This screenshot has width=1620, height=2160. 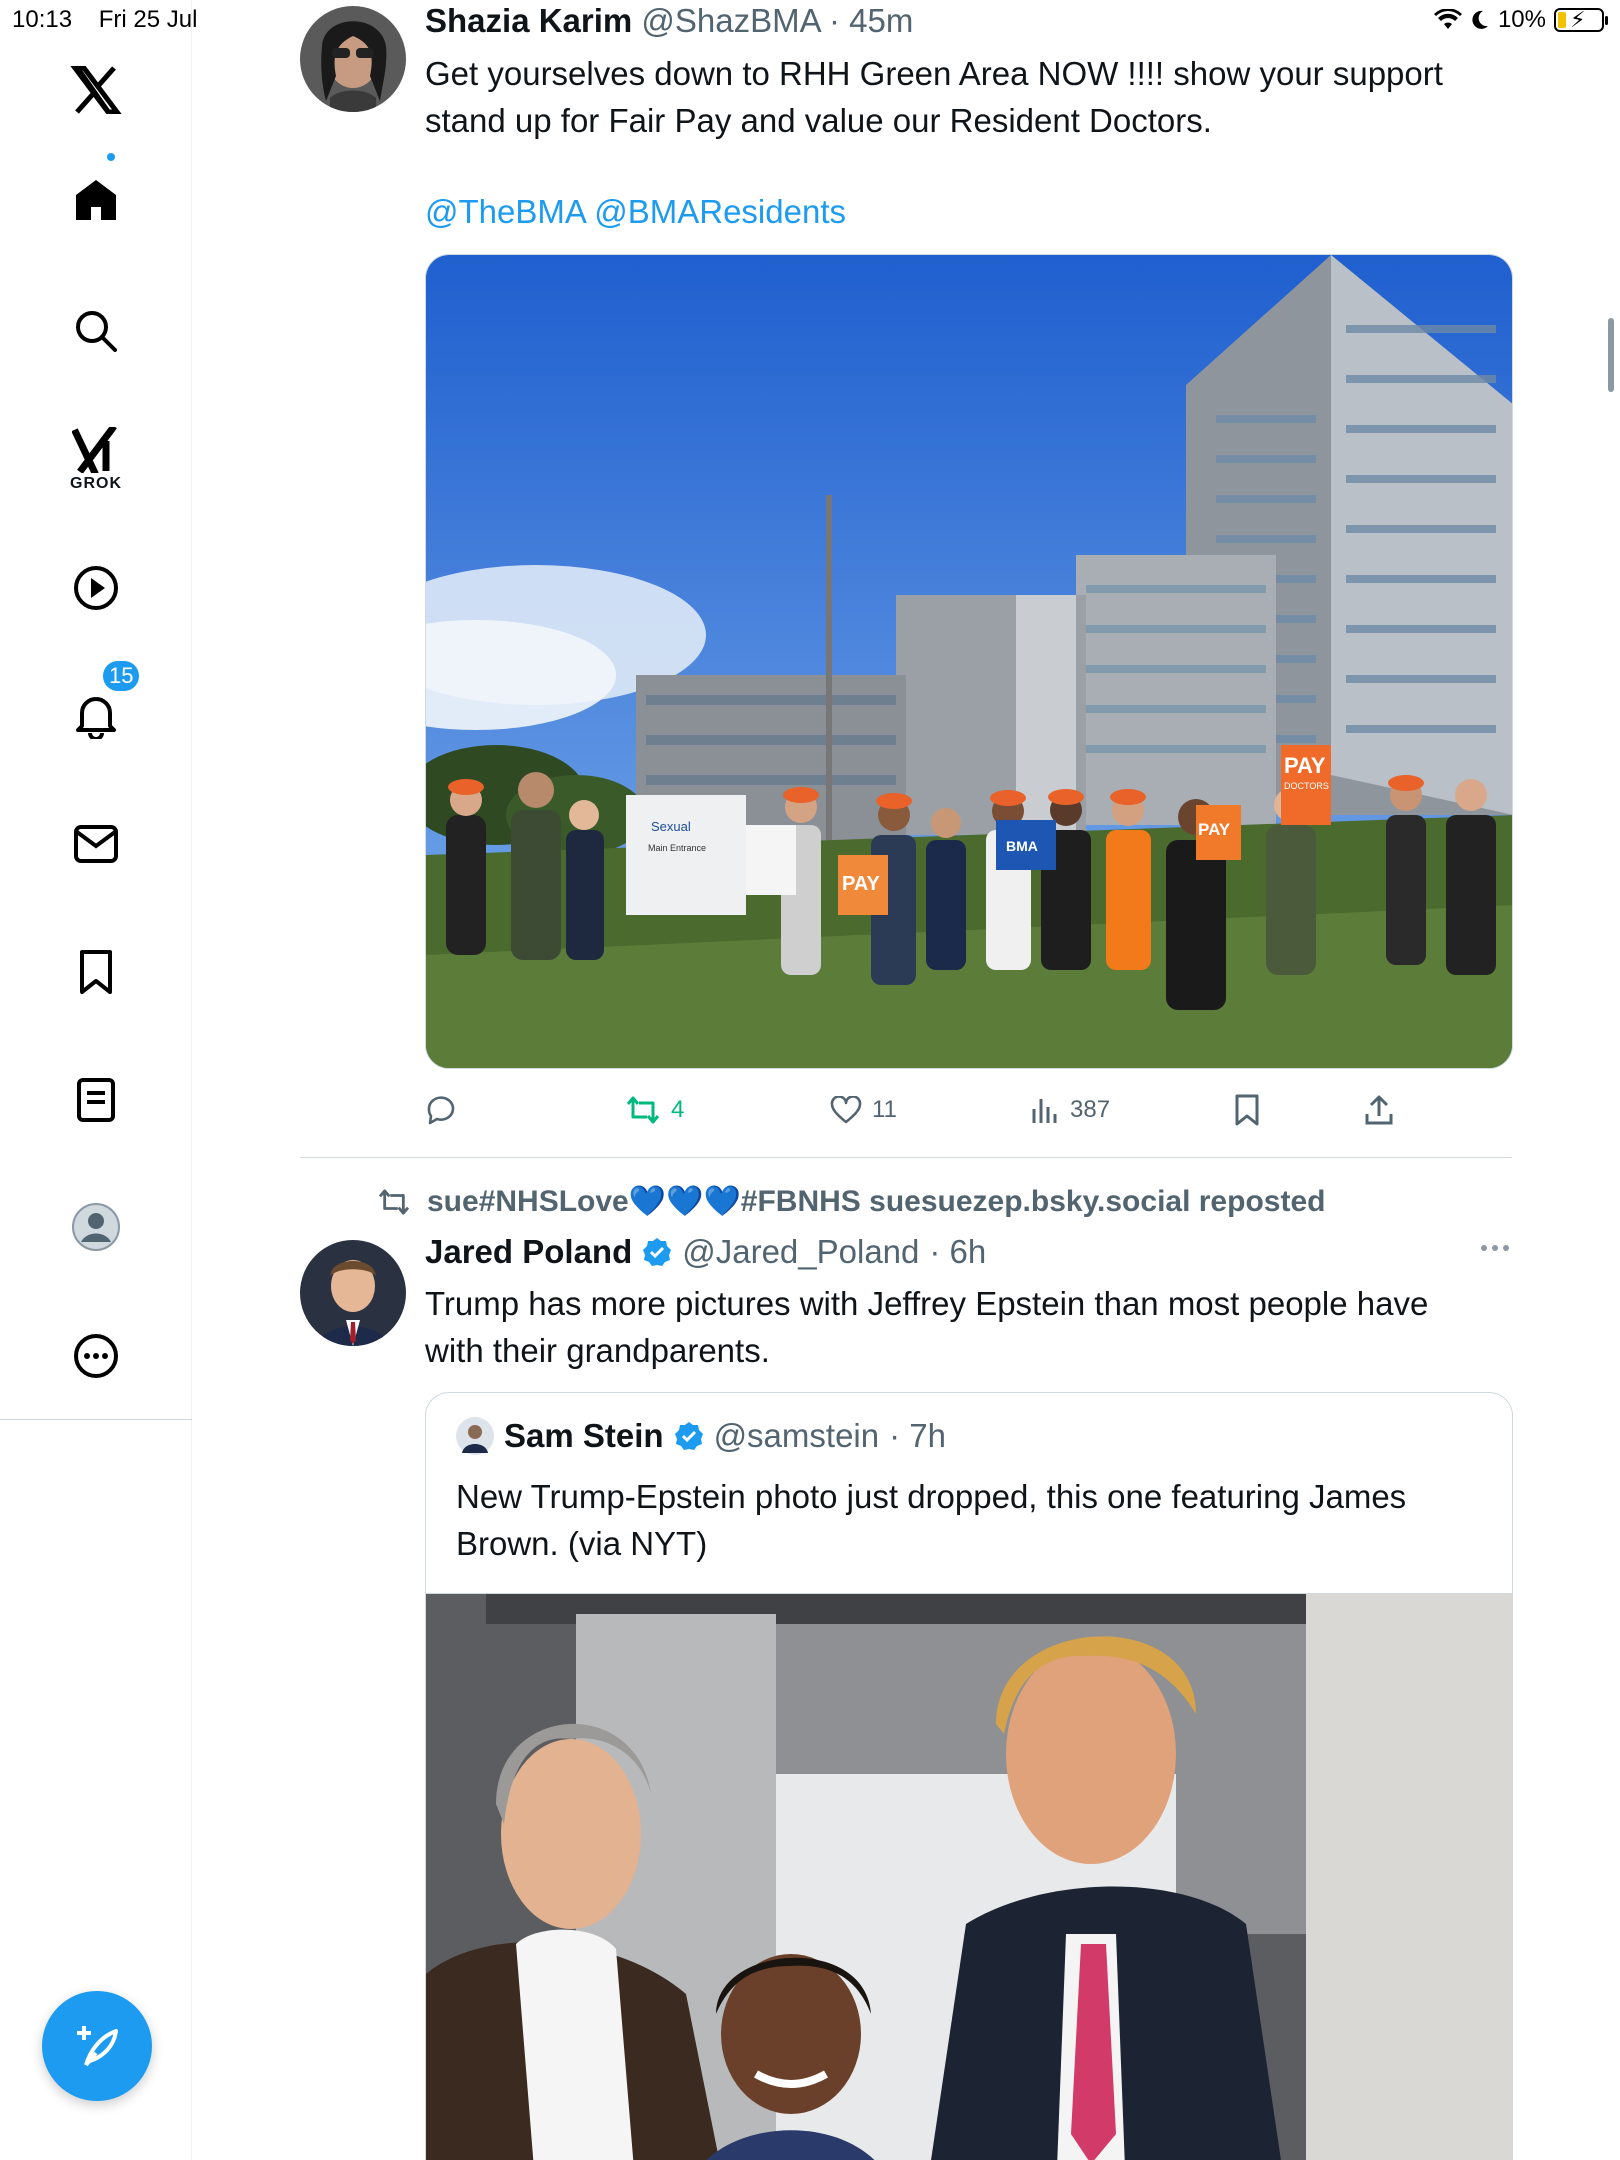 What do you see at coordinates (797, 1436) in the screenshot?
I see `quote-handle: @samstein` at bounding box center [797, 1436].